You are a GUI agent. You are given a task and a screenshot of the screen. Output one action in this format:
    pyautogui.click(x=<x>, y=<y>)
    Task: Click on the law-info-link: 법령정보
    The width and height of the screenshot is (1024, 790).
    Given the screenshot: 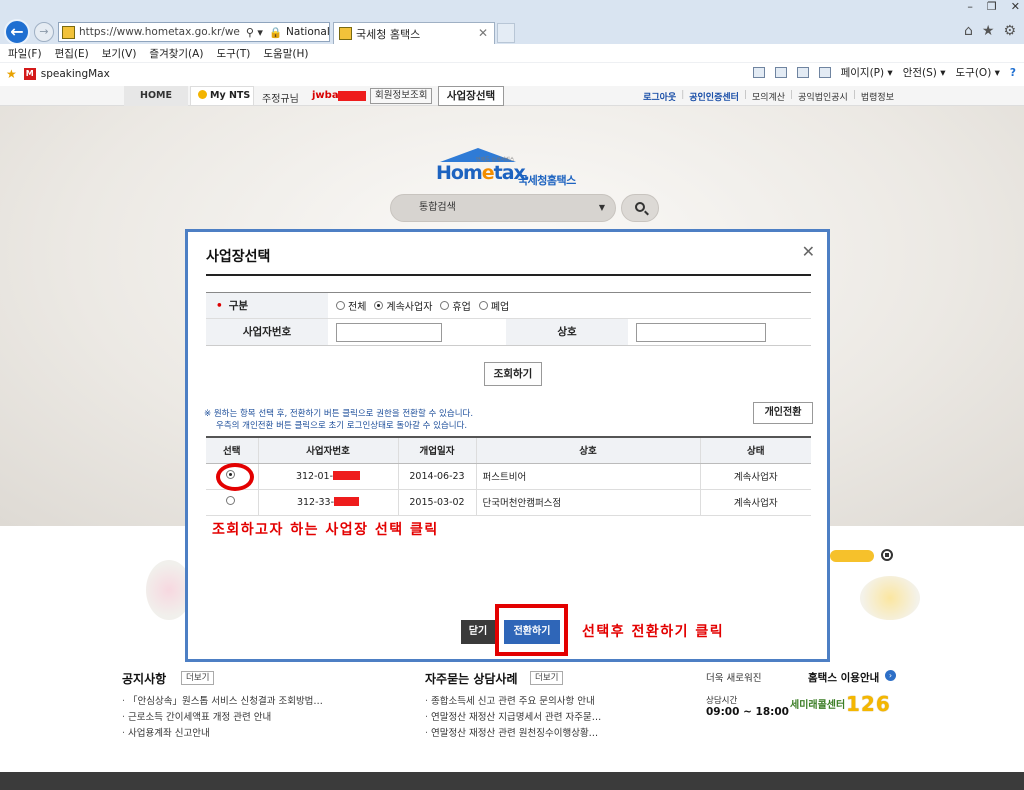 What is the action you would take?
    pyautogui.click(x=877, y=96)
    